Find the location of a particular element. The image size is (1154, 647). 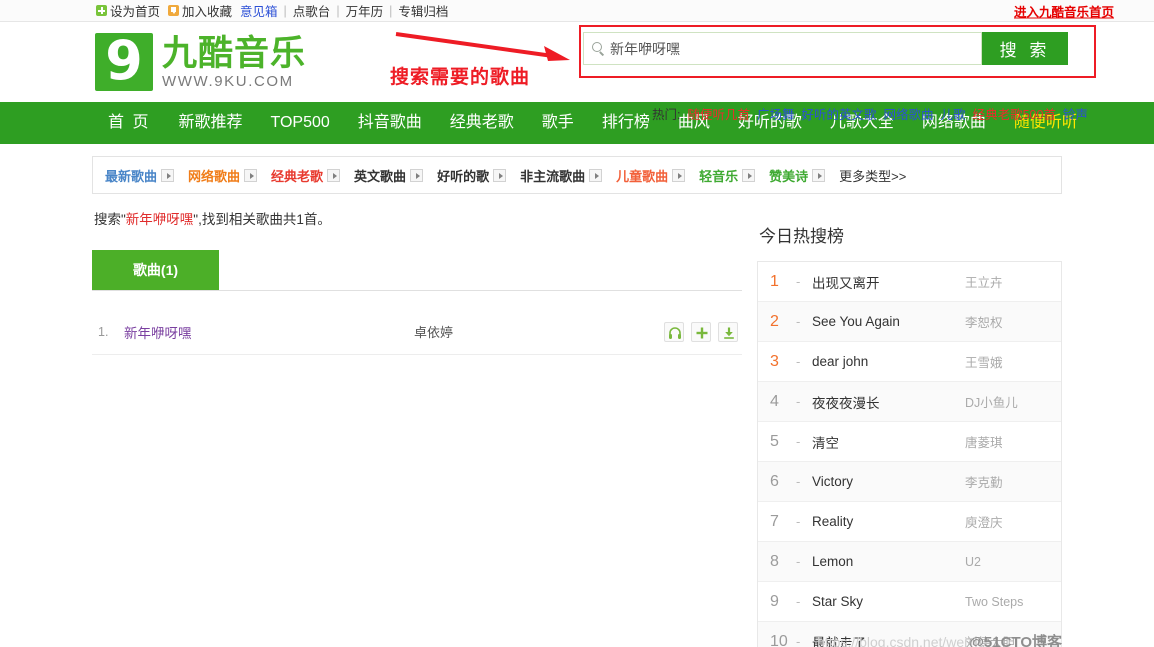

rank-artist: 庾澄庆 is located at coordinates (984, 523).